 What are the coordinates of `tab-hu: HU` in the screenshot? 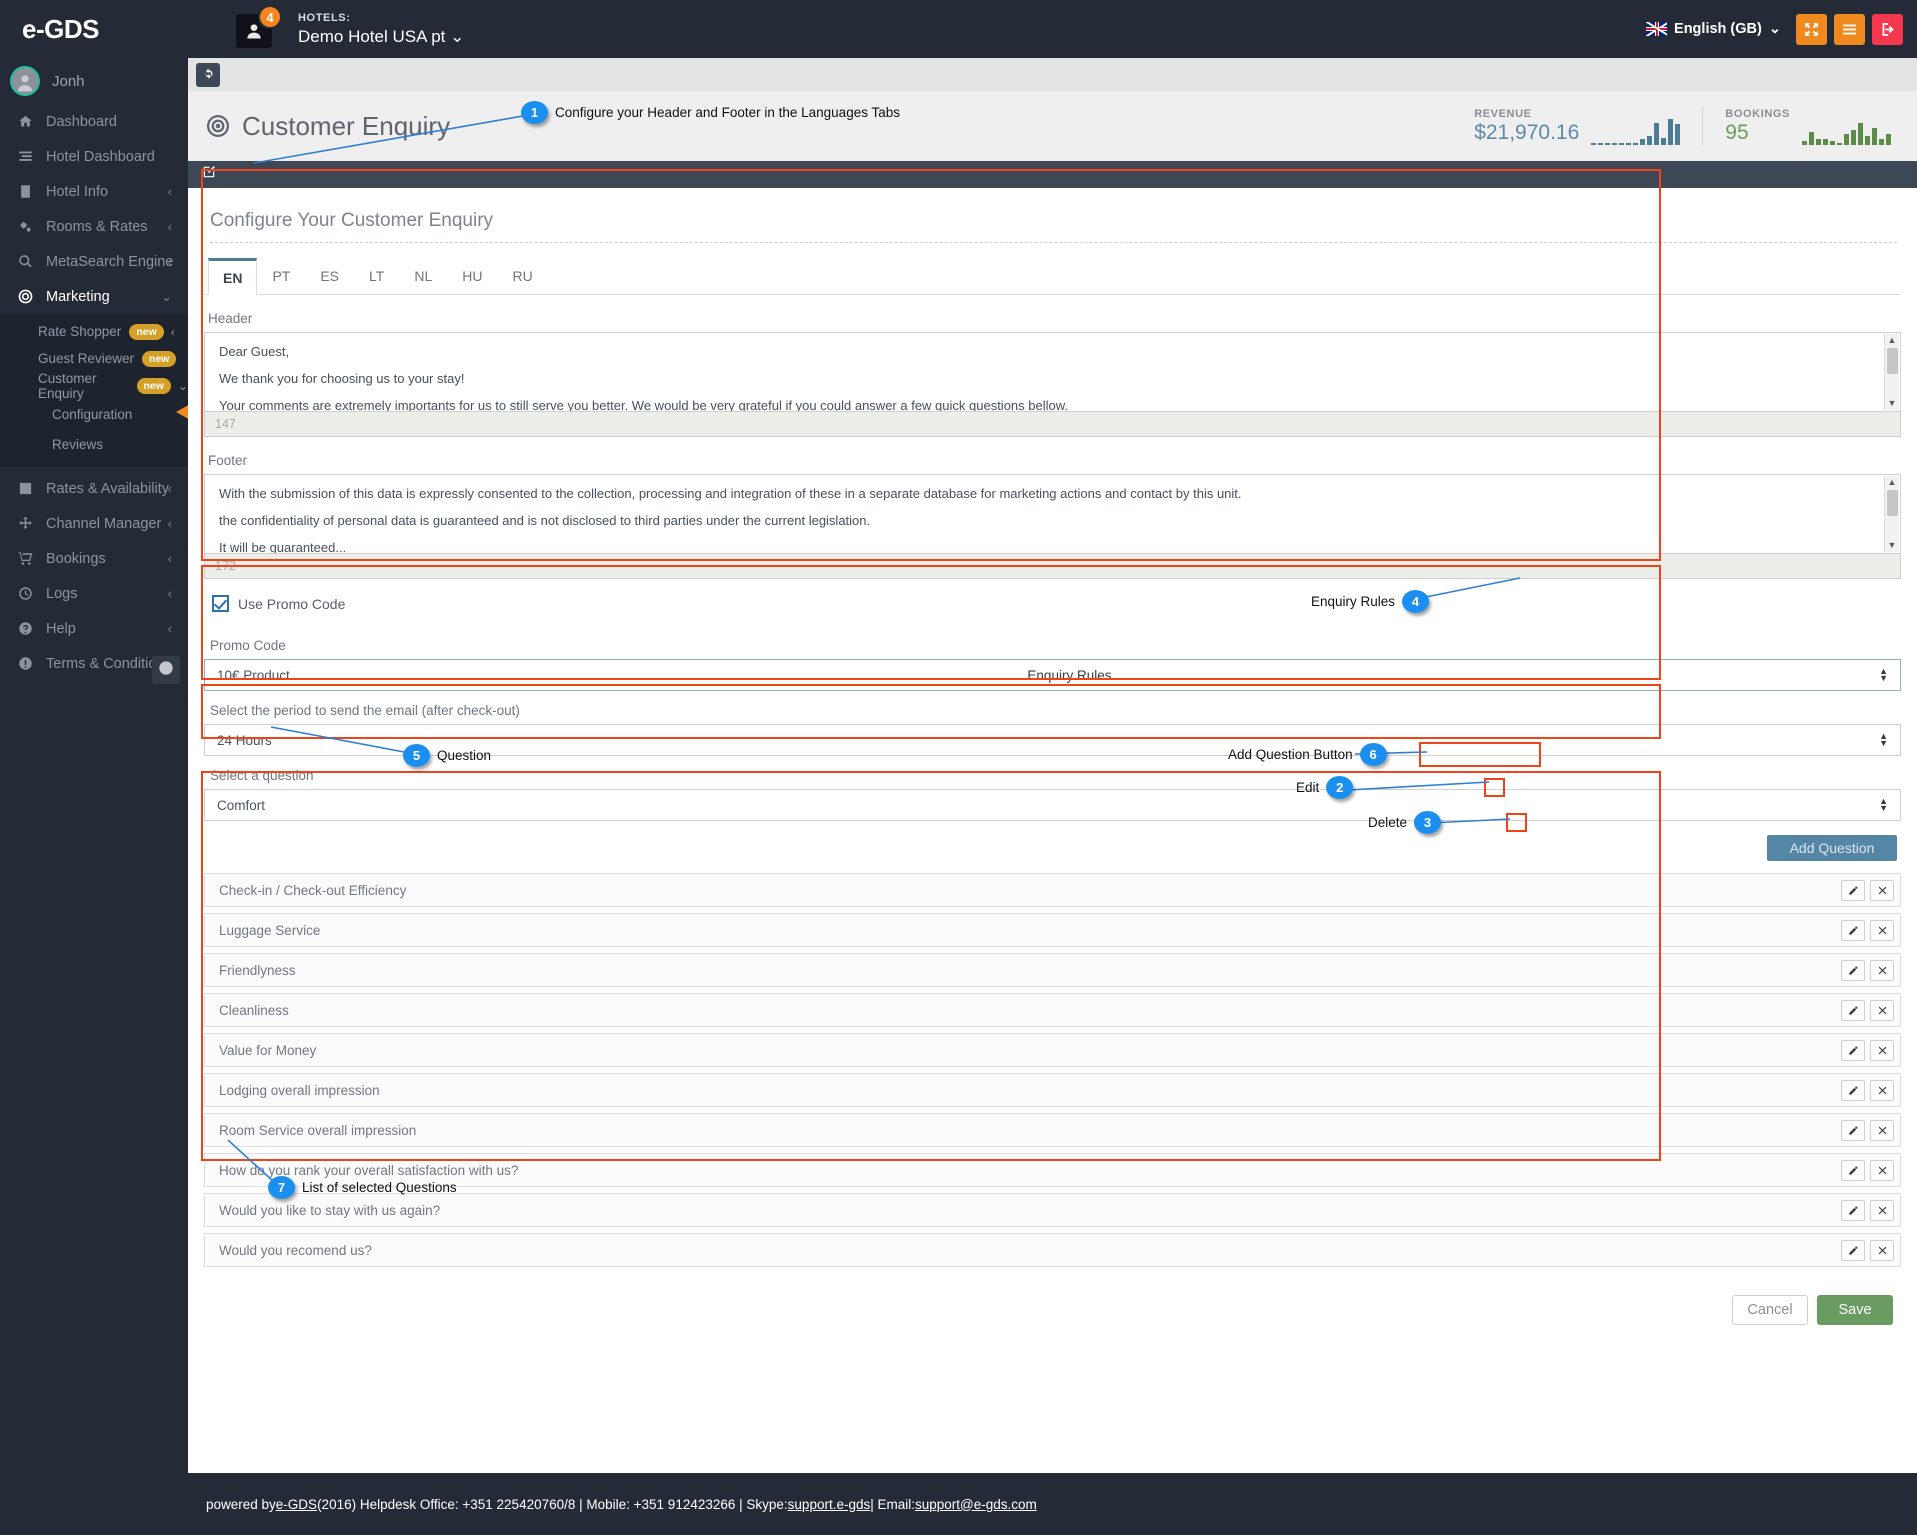 It's located at (472, 276).